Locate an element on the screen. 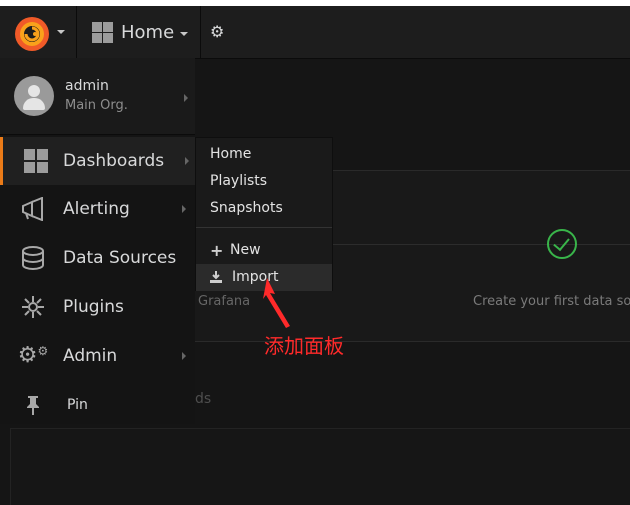 This screenshot has height=505, width=630. sidebar-item-alerting: Alerting is located at coordinates (97, 209).